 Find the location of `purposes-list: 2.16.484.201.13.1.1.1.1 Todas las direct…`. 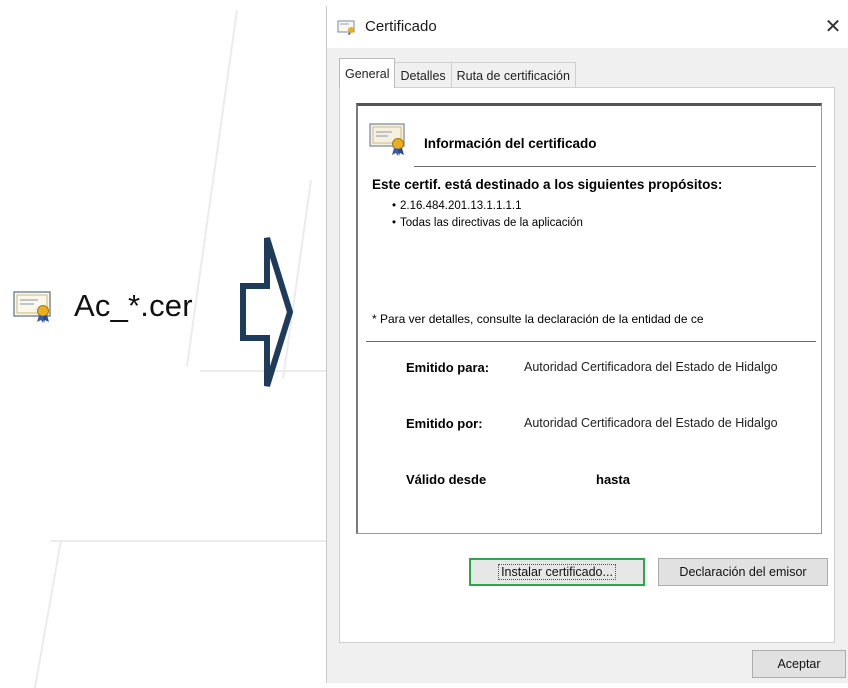

purposes-list: 2.16.484.201.13.1.1.1.1 Todas las direct… is located at coordinates (487, 215).